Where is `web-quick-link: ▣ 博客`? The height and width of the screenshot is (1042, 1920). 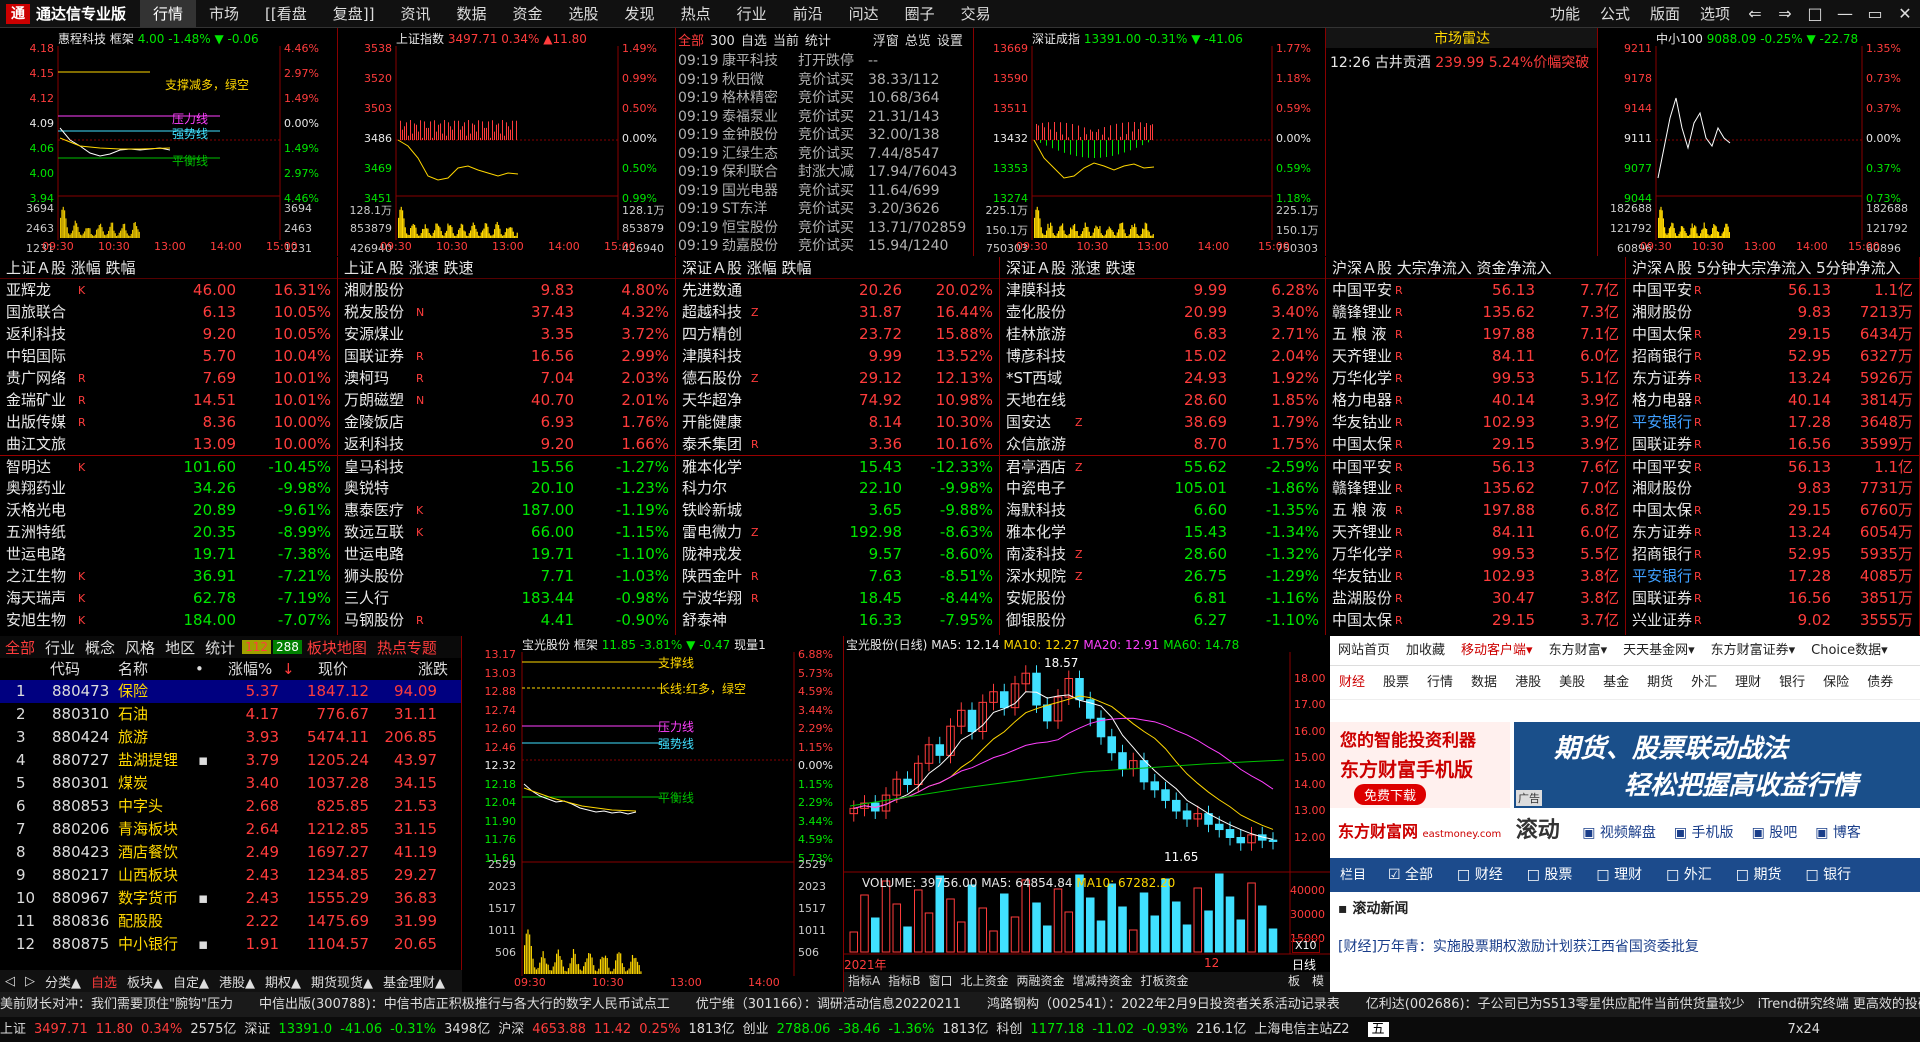
web-quick-link: ▣ 博客 is located at coordinates (1838, 833).